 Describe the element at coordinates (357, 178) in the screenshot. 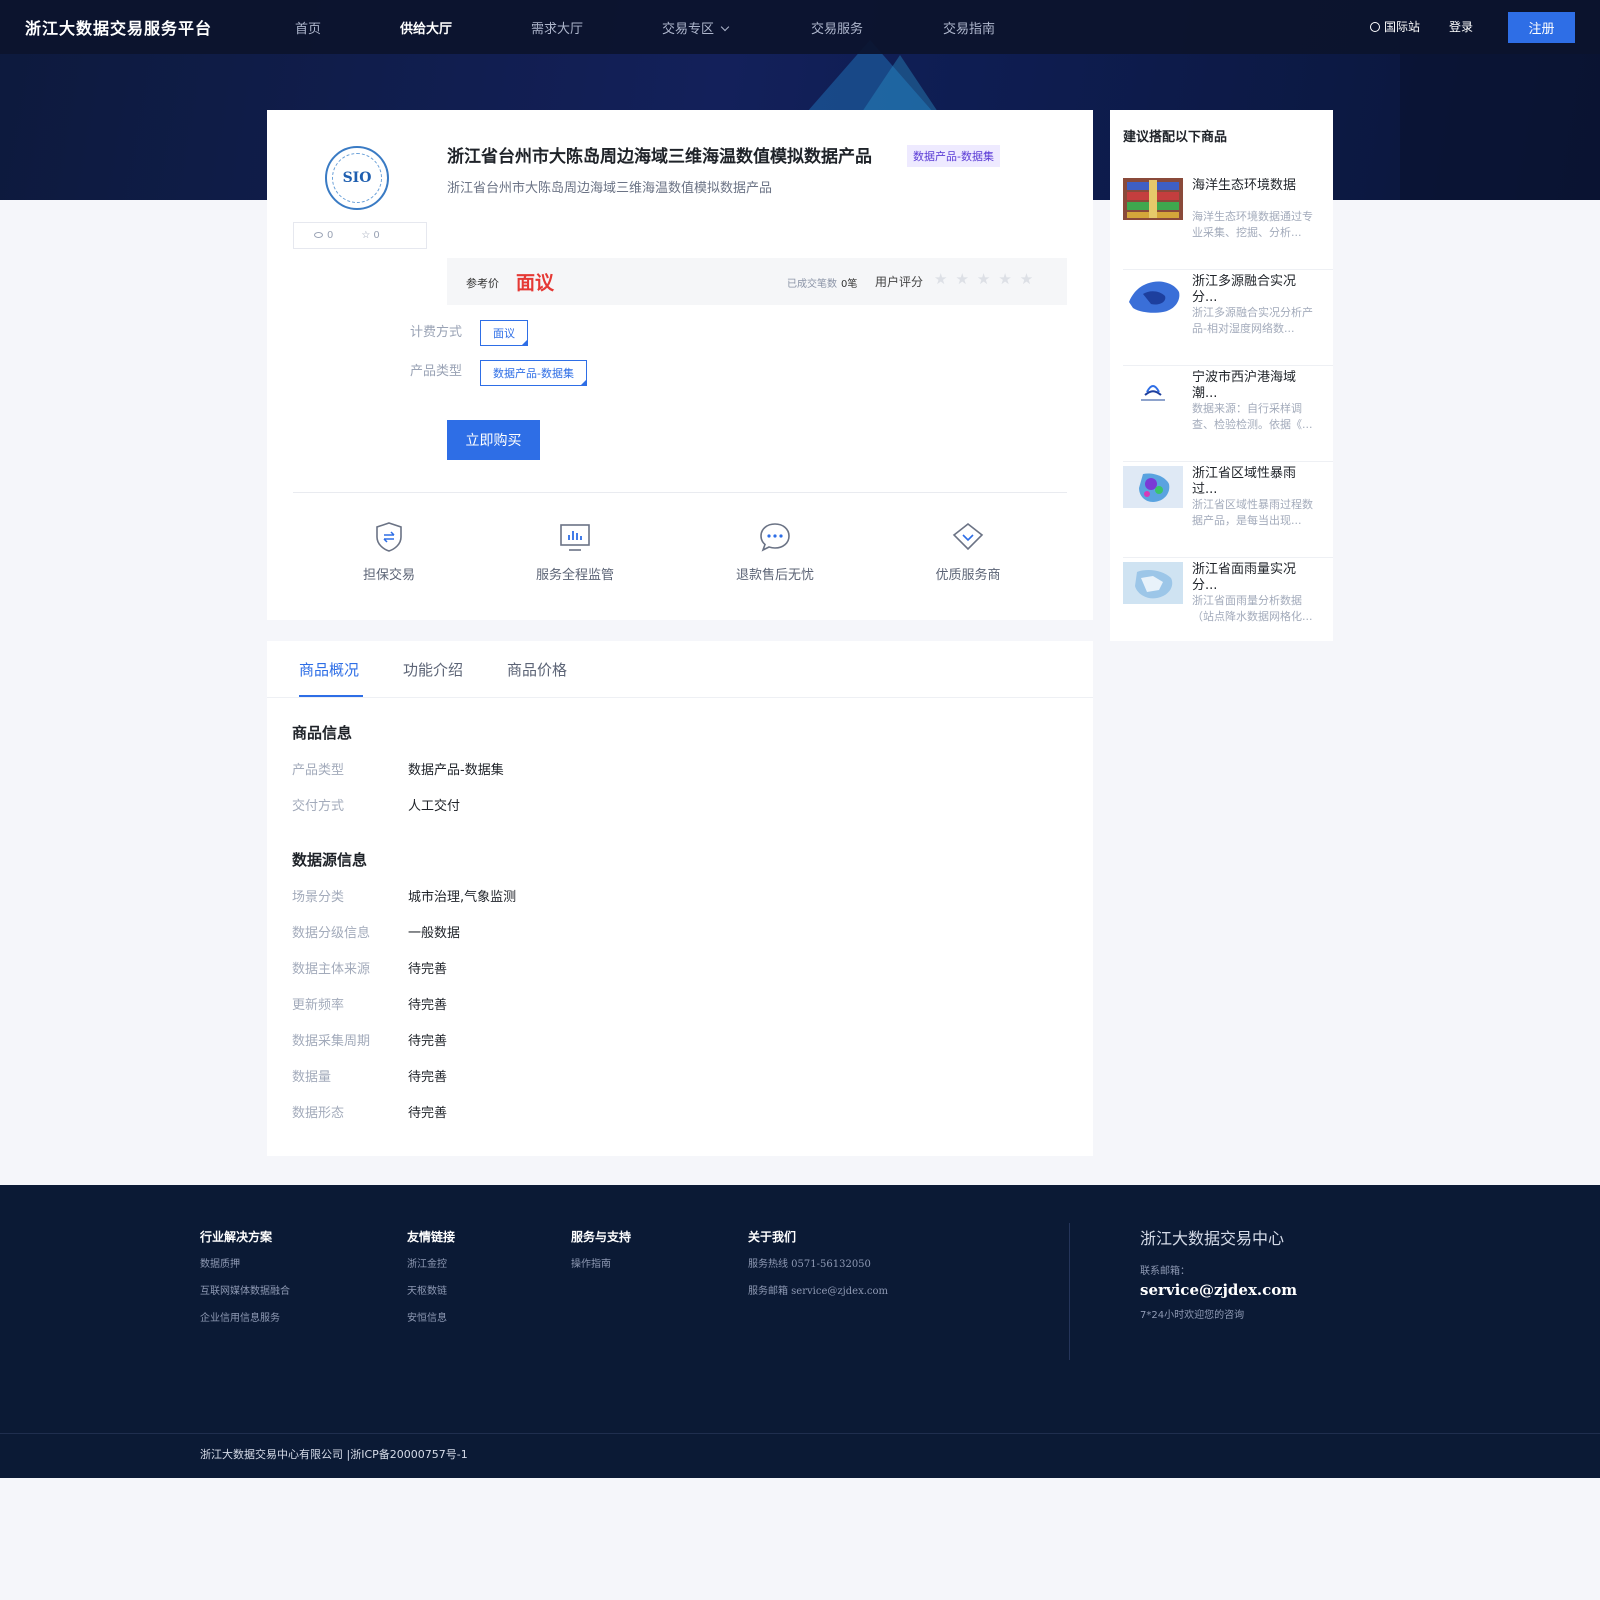

I see `product-logo: SIO` at that location.